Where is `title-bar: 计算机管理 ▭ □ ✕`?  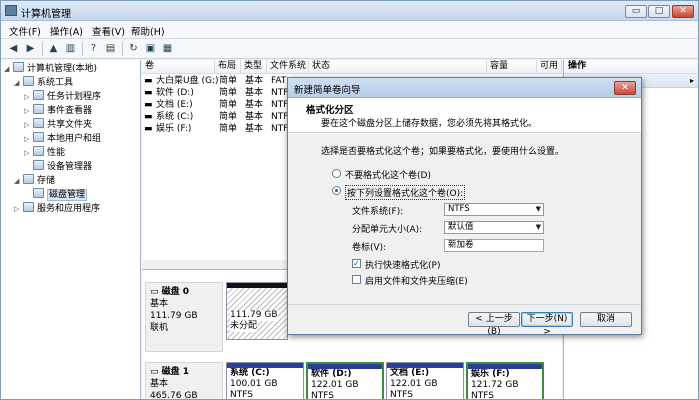 title-bar: 计算机管理 ▭ □ ✕ is located at coordinates (349, 11).